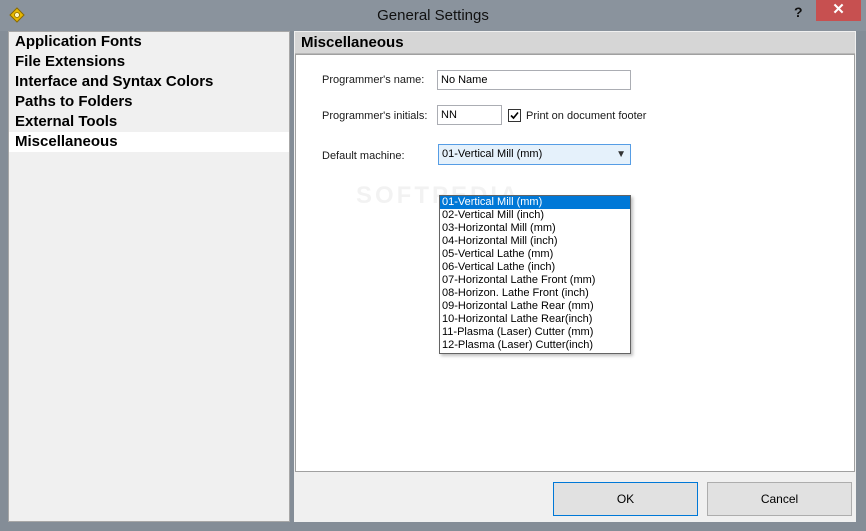 This screenshot has height=531, width=866. Describe the element at coordinates (535, 241) in the screenshot. I see `dropdown-option: 04-Horizontal Mill (inch)` at that location.